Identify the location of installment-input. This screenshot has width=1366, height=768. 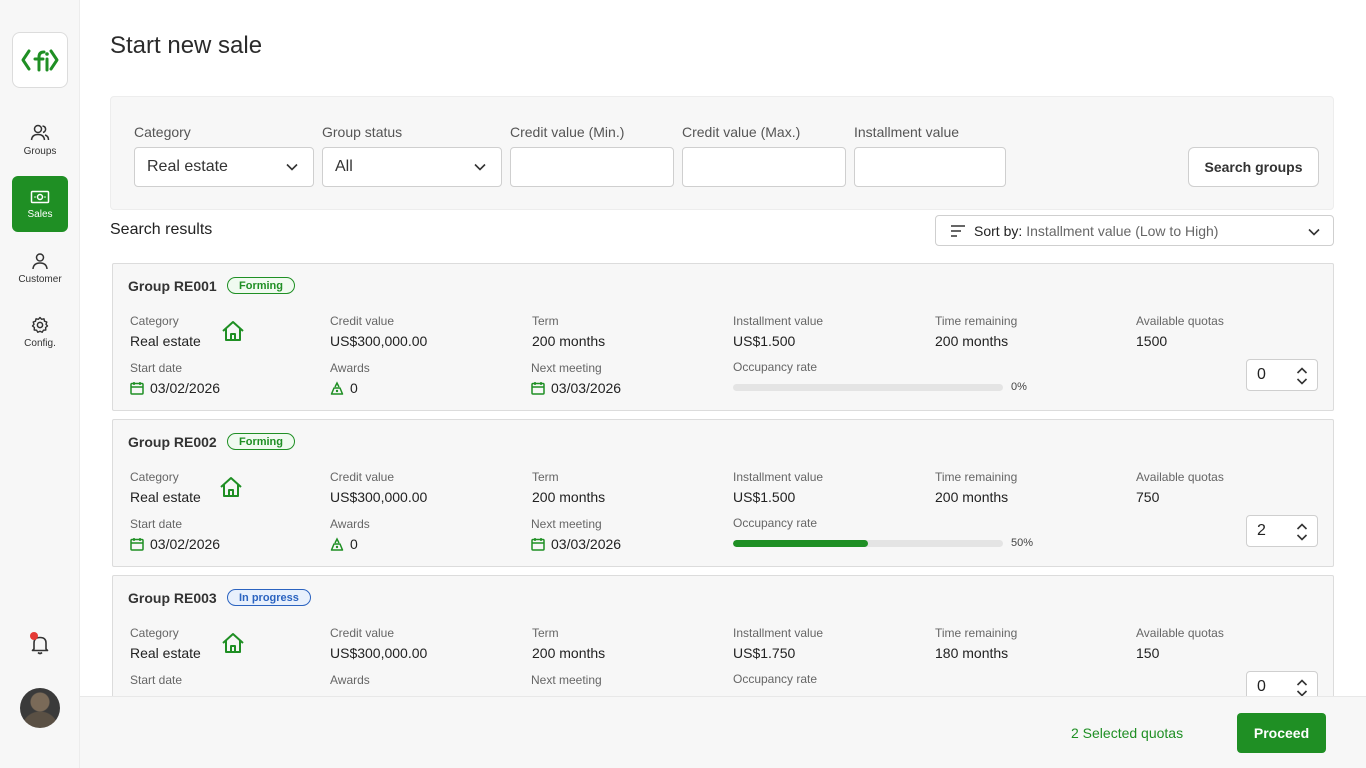
(930, 167).